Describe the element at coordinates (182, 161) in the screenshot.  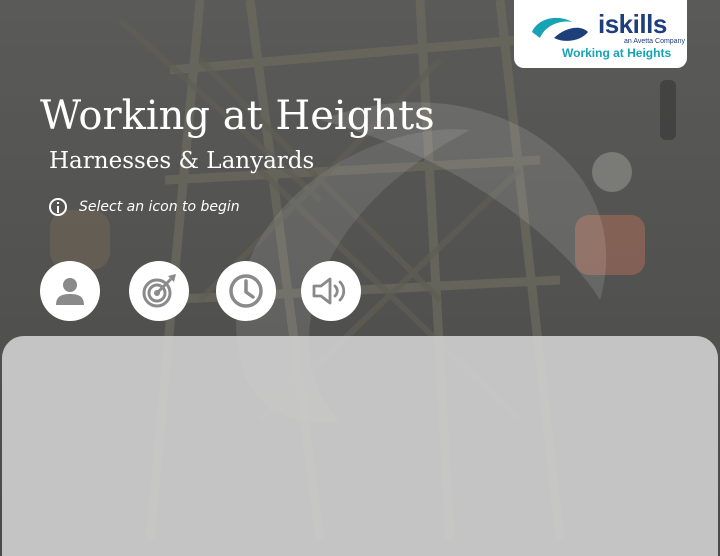
I see `page-subtitle: Harnesses & Lanyards` at that location.